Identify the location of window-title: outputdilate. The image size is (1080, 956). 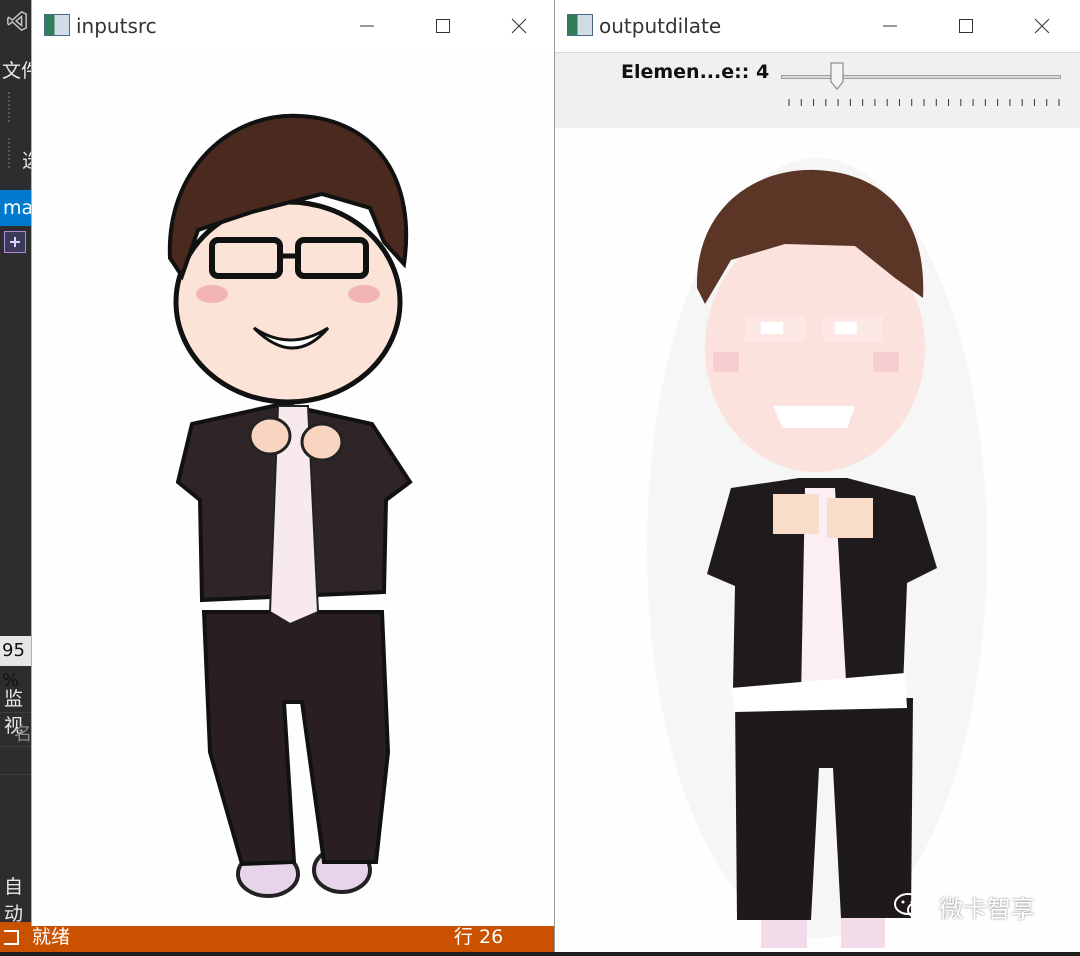
(660, 26).